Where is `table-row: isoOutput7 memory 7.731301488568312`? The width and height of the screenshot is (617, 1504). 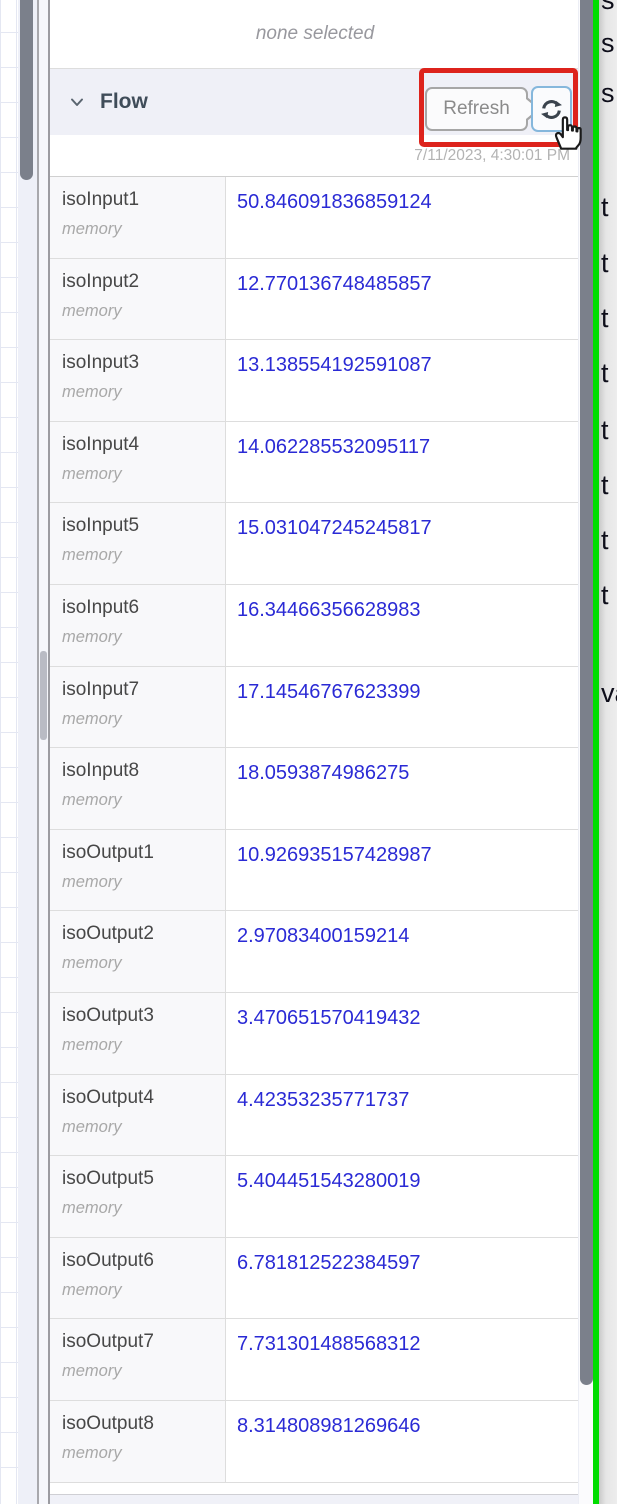 table-row: isoOutput7 memory 7.731301488568312 is located at coordinates (315, 1360).